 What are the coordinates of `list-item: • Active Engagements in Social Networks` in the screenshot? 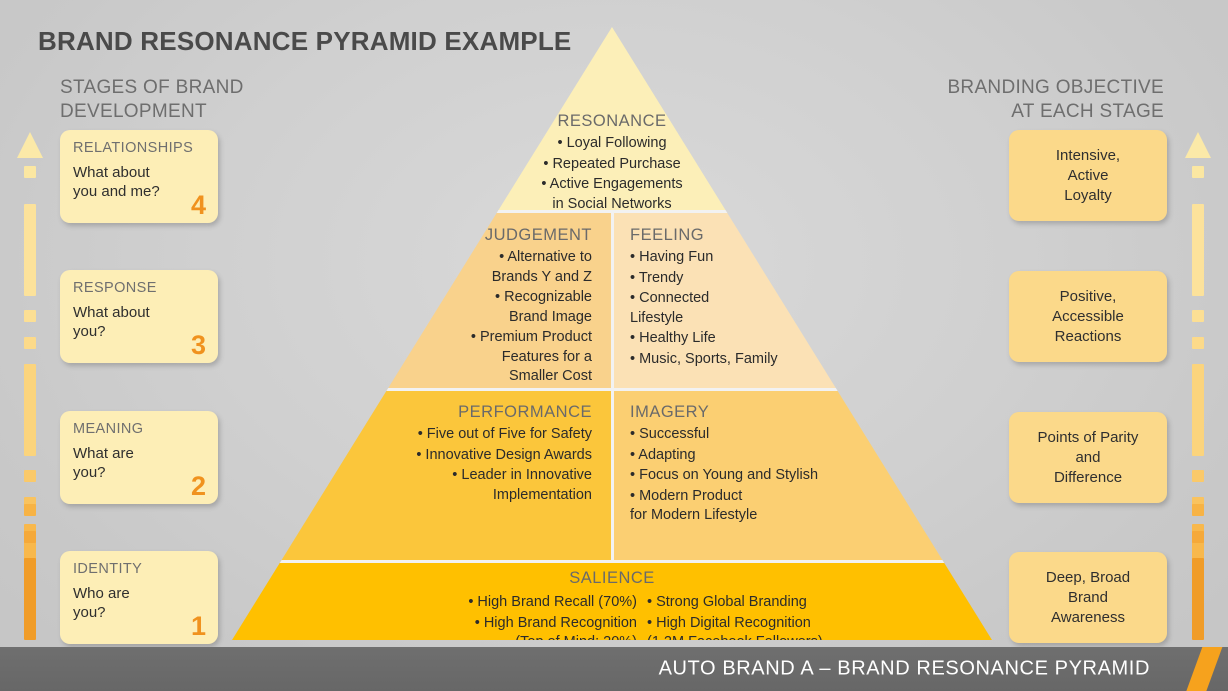 It's located at (612, 194).